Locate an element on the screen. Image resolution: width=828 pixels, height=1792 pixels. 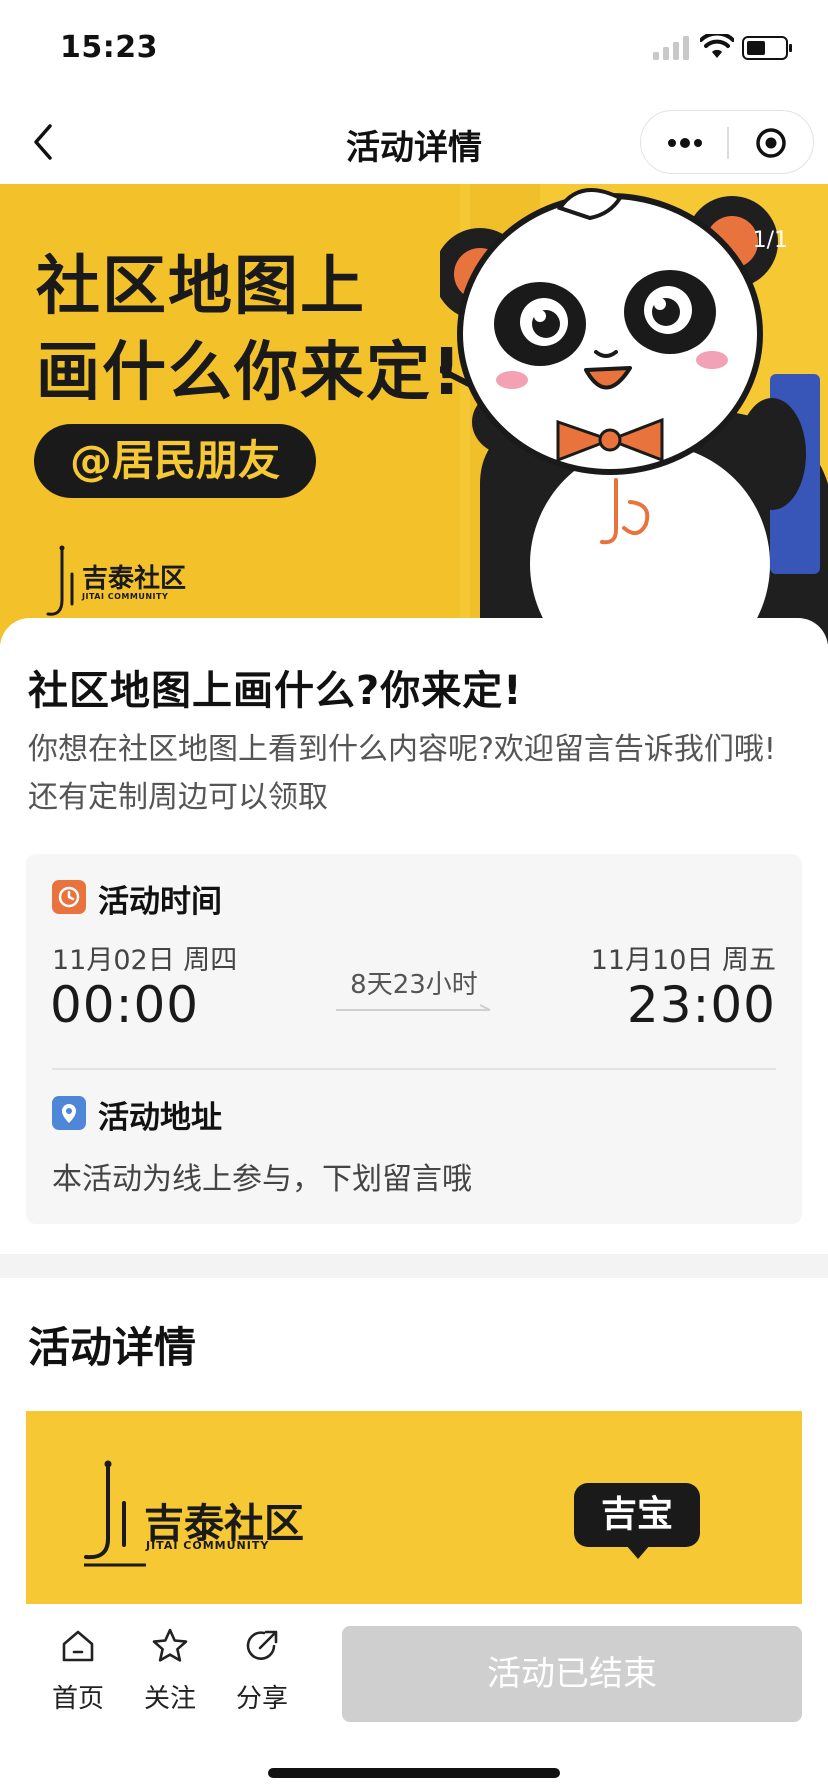
share-icon is located at coordinates (262, 1645).